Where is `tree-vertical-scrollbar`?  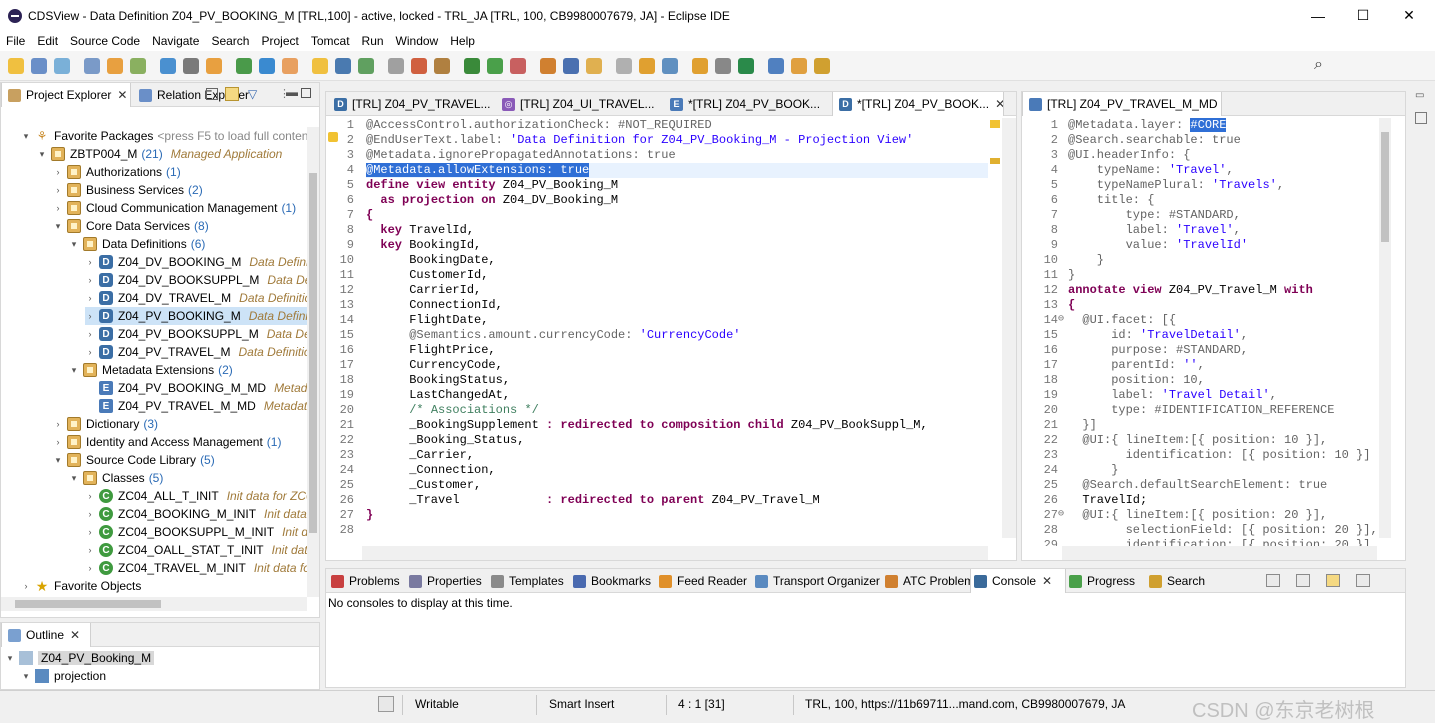
tree-vertical-scrollbar is located at coordinates (313, 362).